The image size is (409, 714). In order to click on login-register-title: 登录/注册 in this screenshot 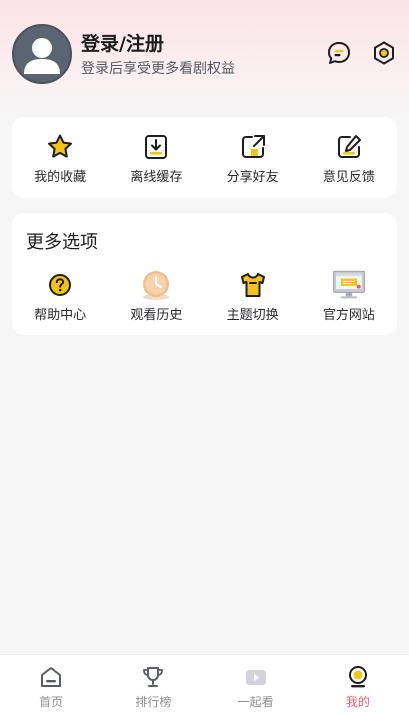, I will do `click(158, 44)`.